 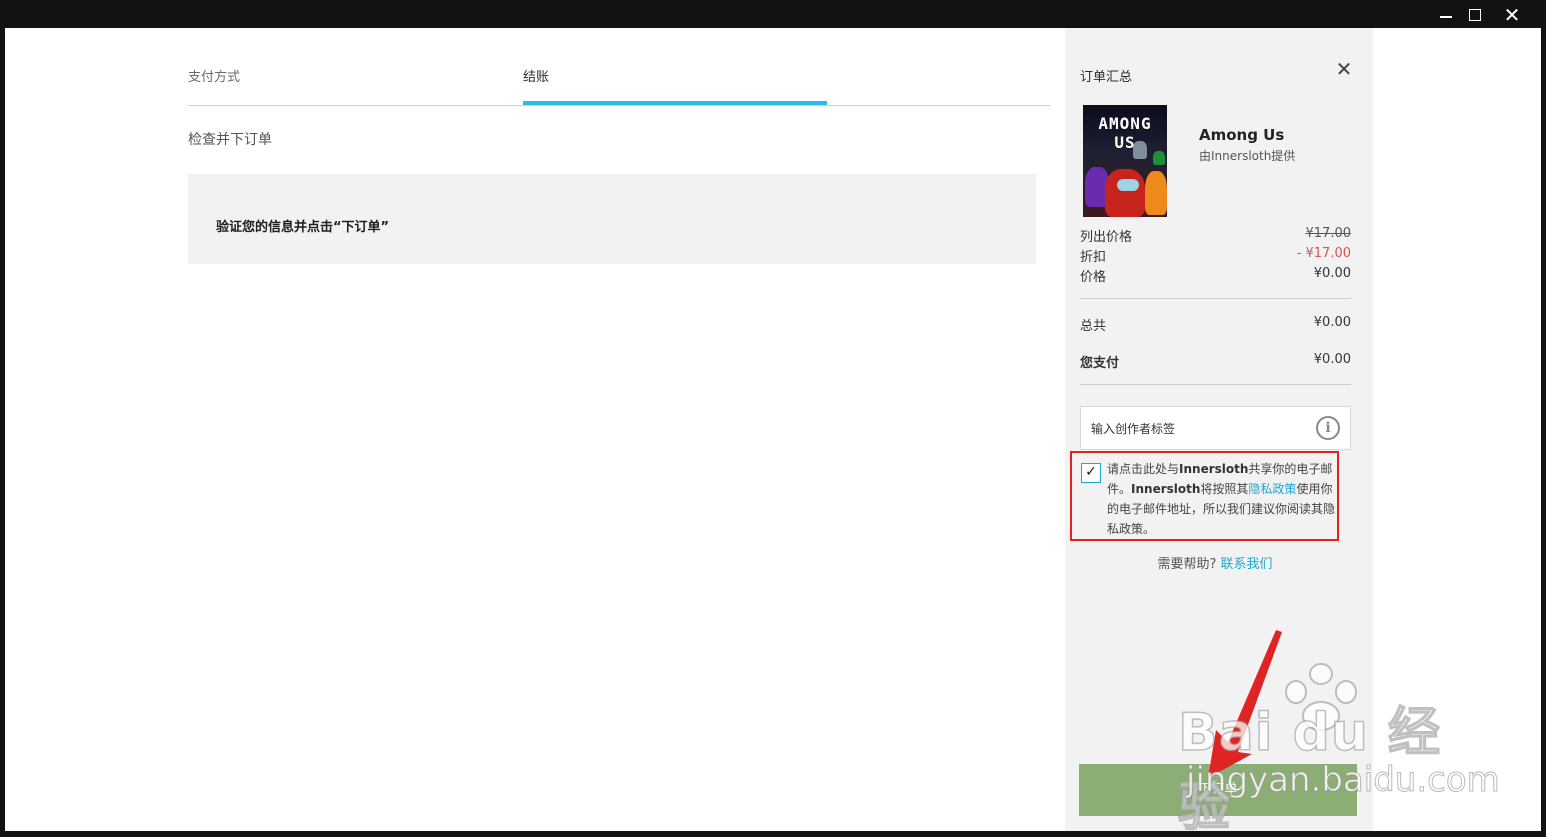 What do you see at coordinates (1093, 257) in the screenshot?
I see `discount-label: 折扣` at bounding box center [1093, 257].